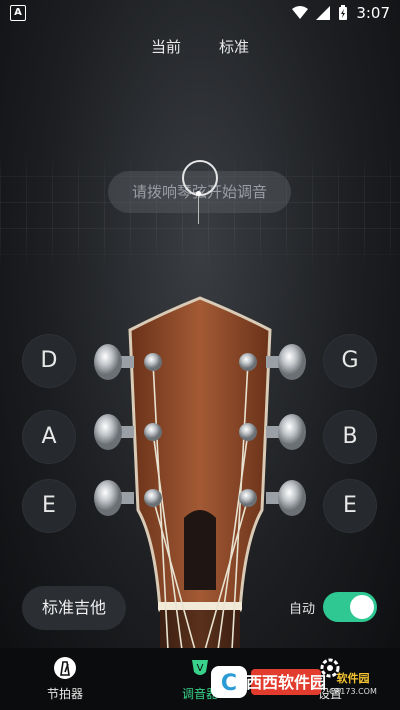 Image resolution: width=400 pixels, height=710 pixels. I want to click on string-button-d: D, so click(49, 361).